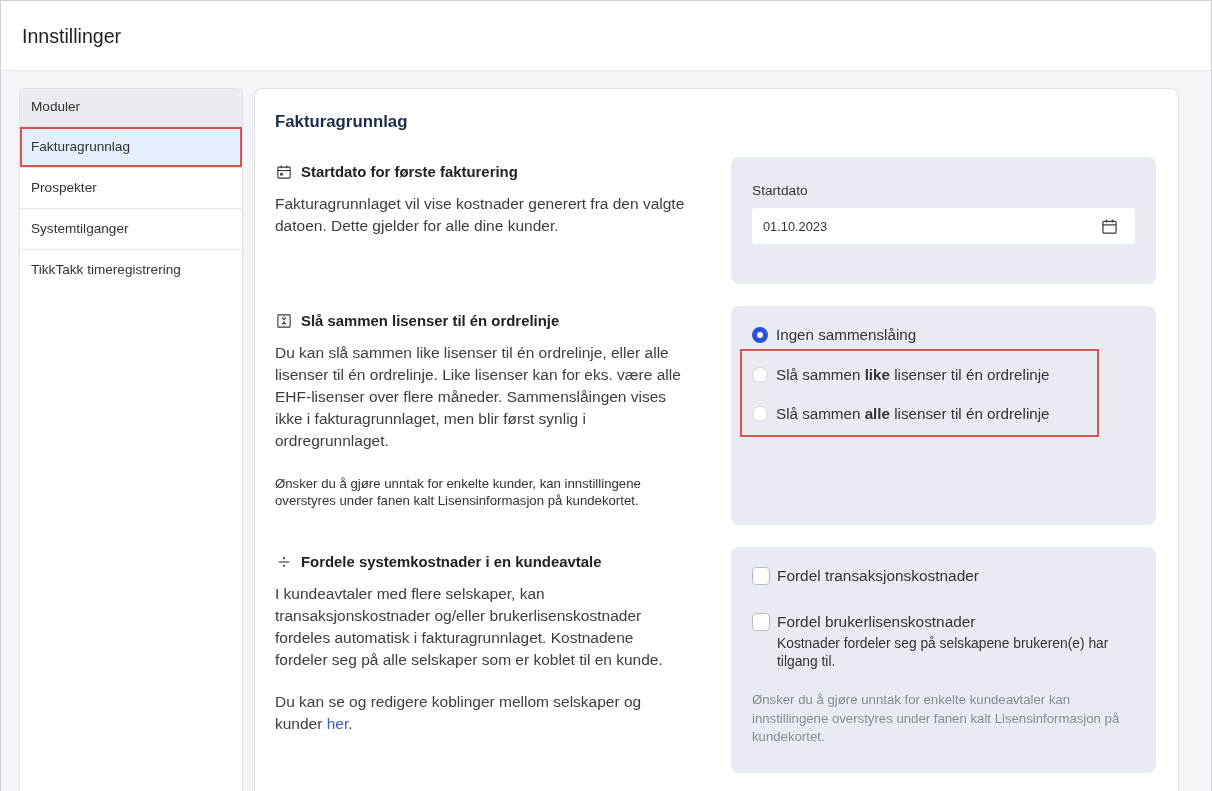  Describe the element at coordinates (478, 397) in the screenshot. I see `setting-description: Du kan slå sammen like lisenser til én ordrelinje, eller alle lisenser til én ordrelinje. Like lisenser kan for eks. være alle EHF-lisenser over flere måneder. Sammenslåingen vises ikke i fakturagrunnlaget, men blir først synlig i ordregrunnlaget.` at that location.